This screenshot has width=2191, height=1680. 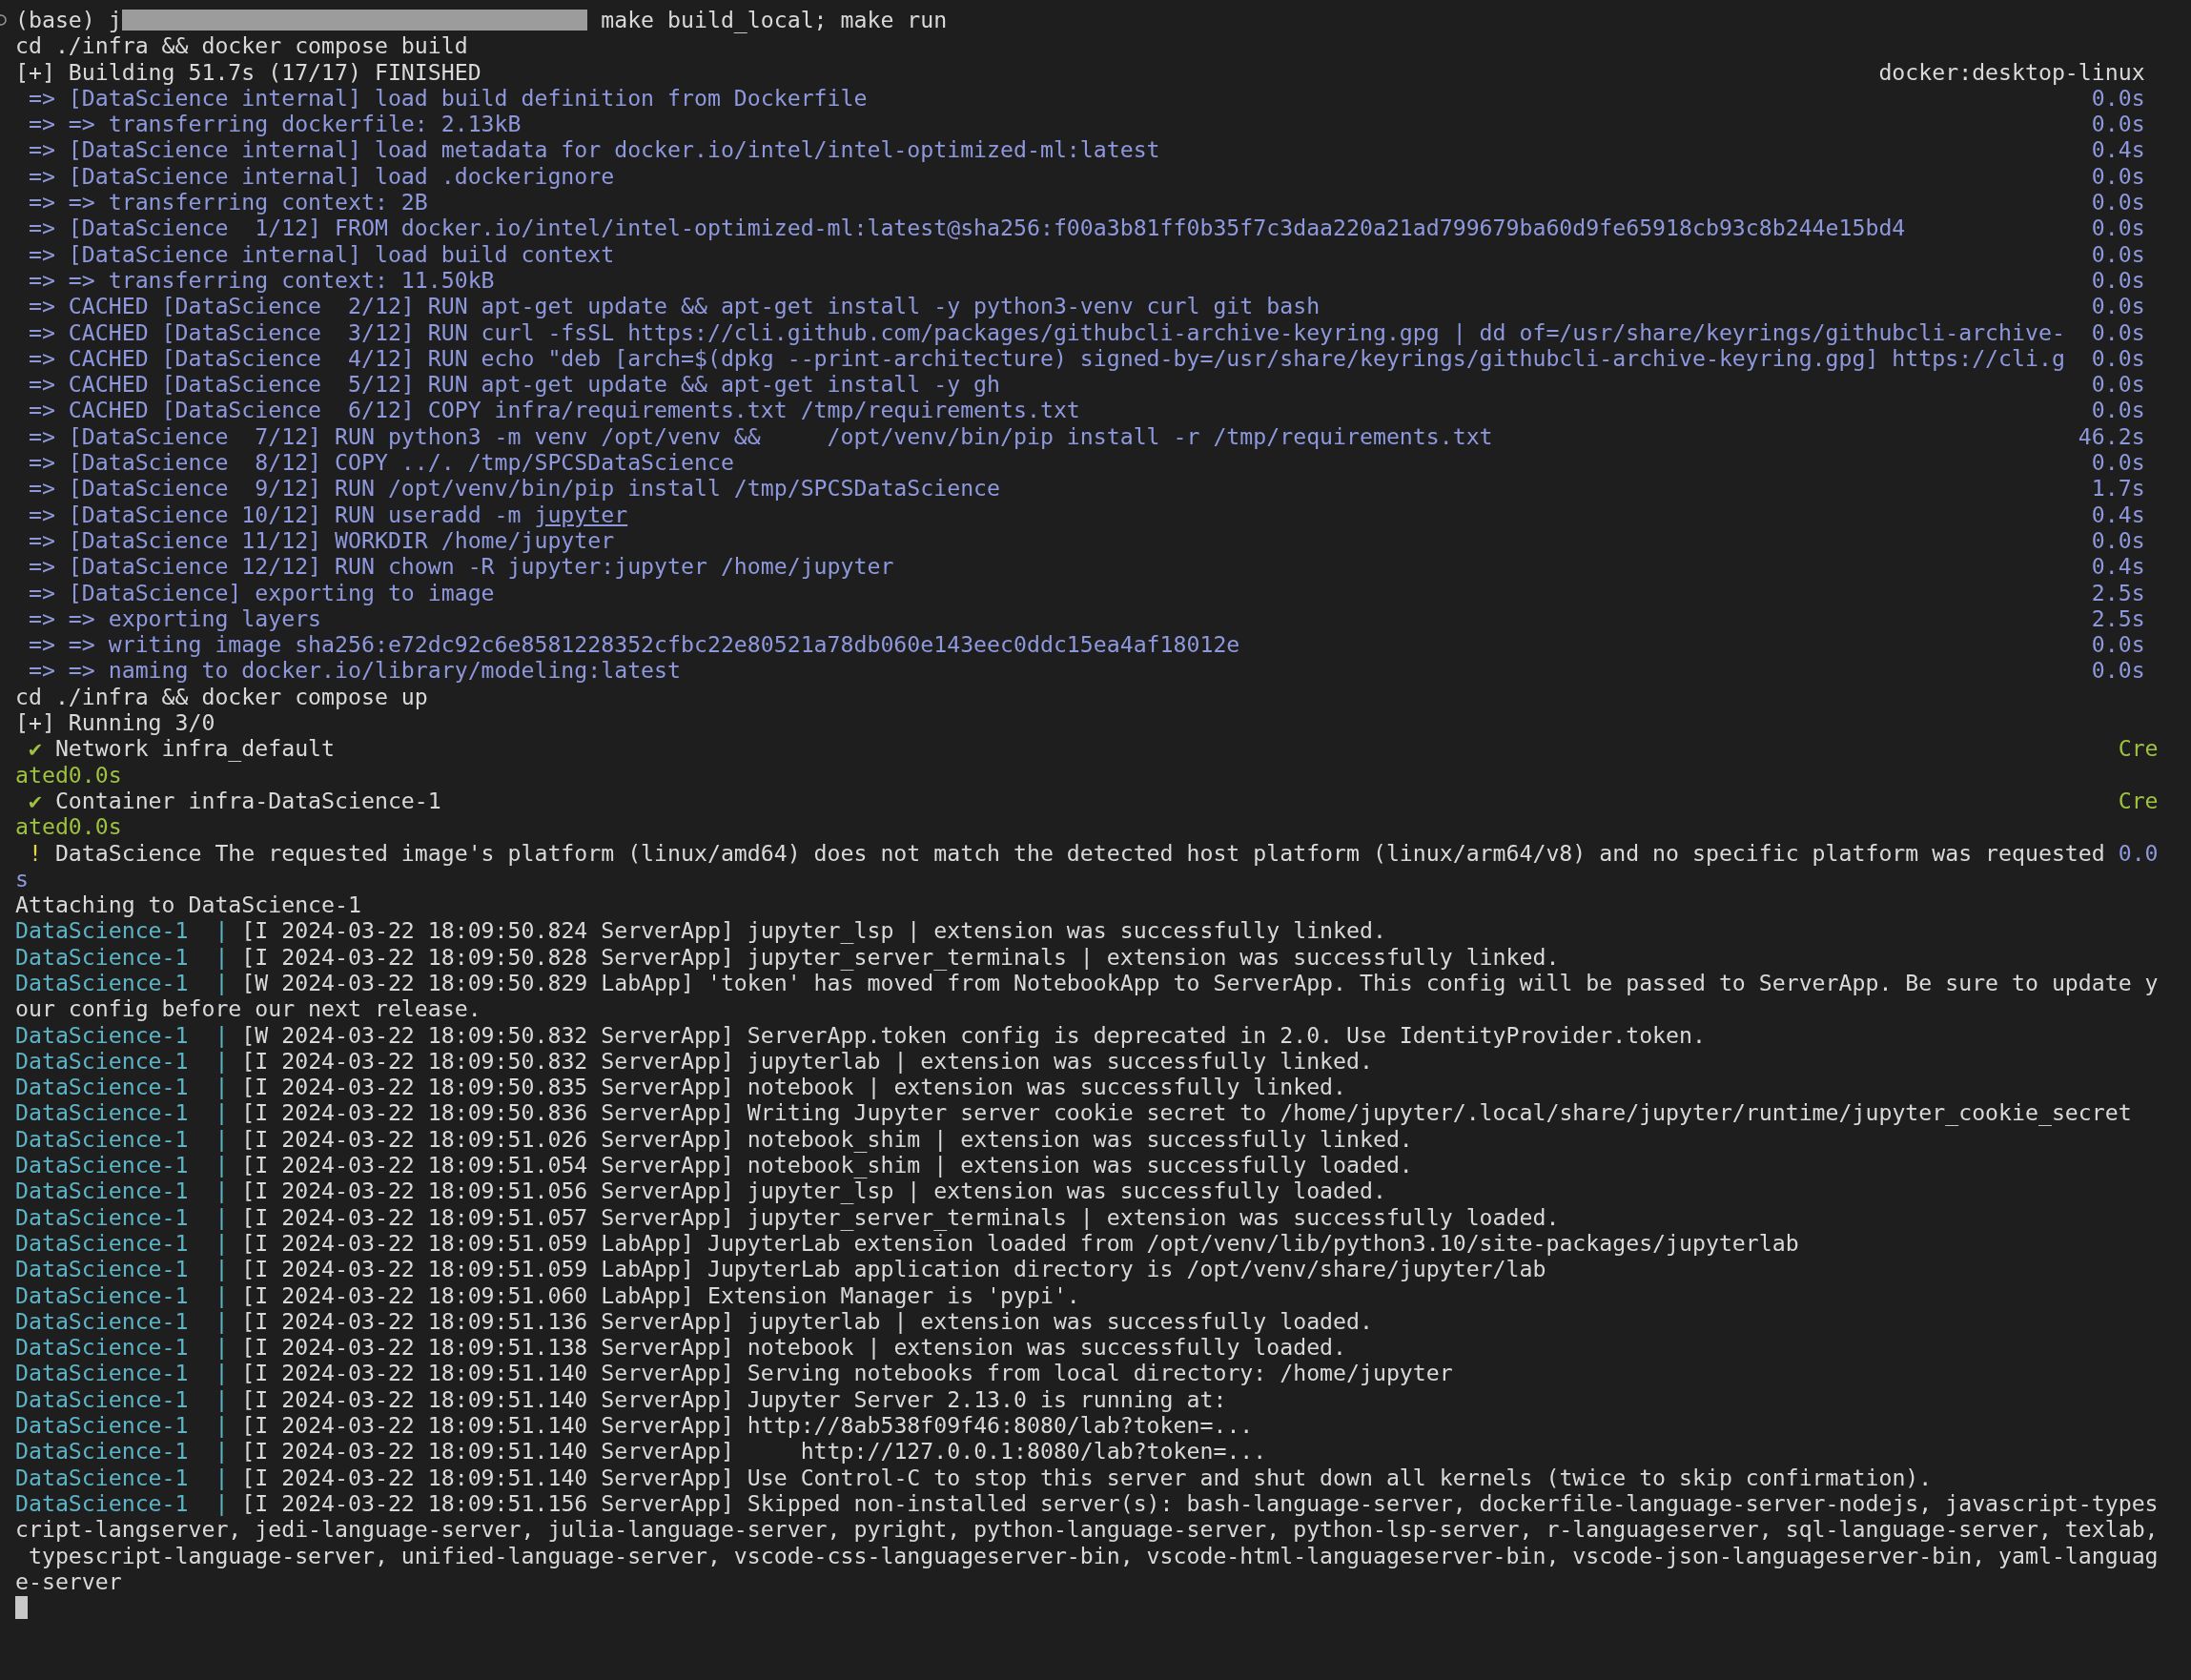 I want to click on terminal-line: => [DataScience internal] load build definition from Dockerfile, so click(x=447, y=98).